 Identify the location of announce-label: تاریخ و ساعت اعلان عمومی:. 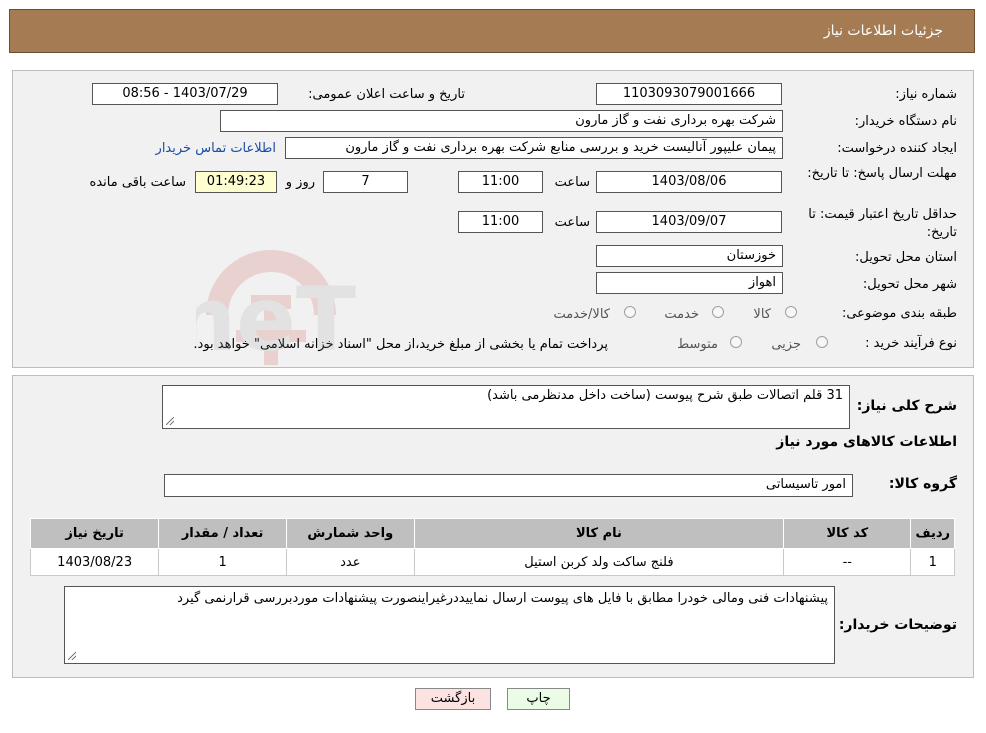
(386, 94).